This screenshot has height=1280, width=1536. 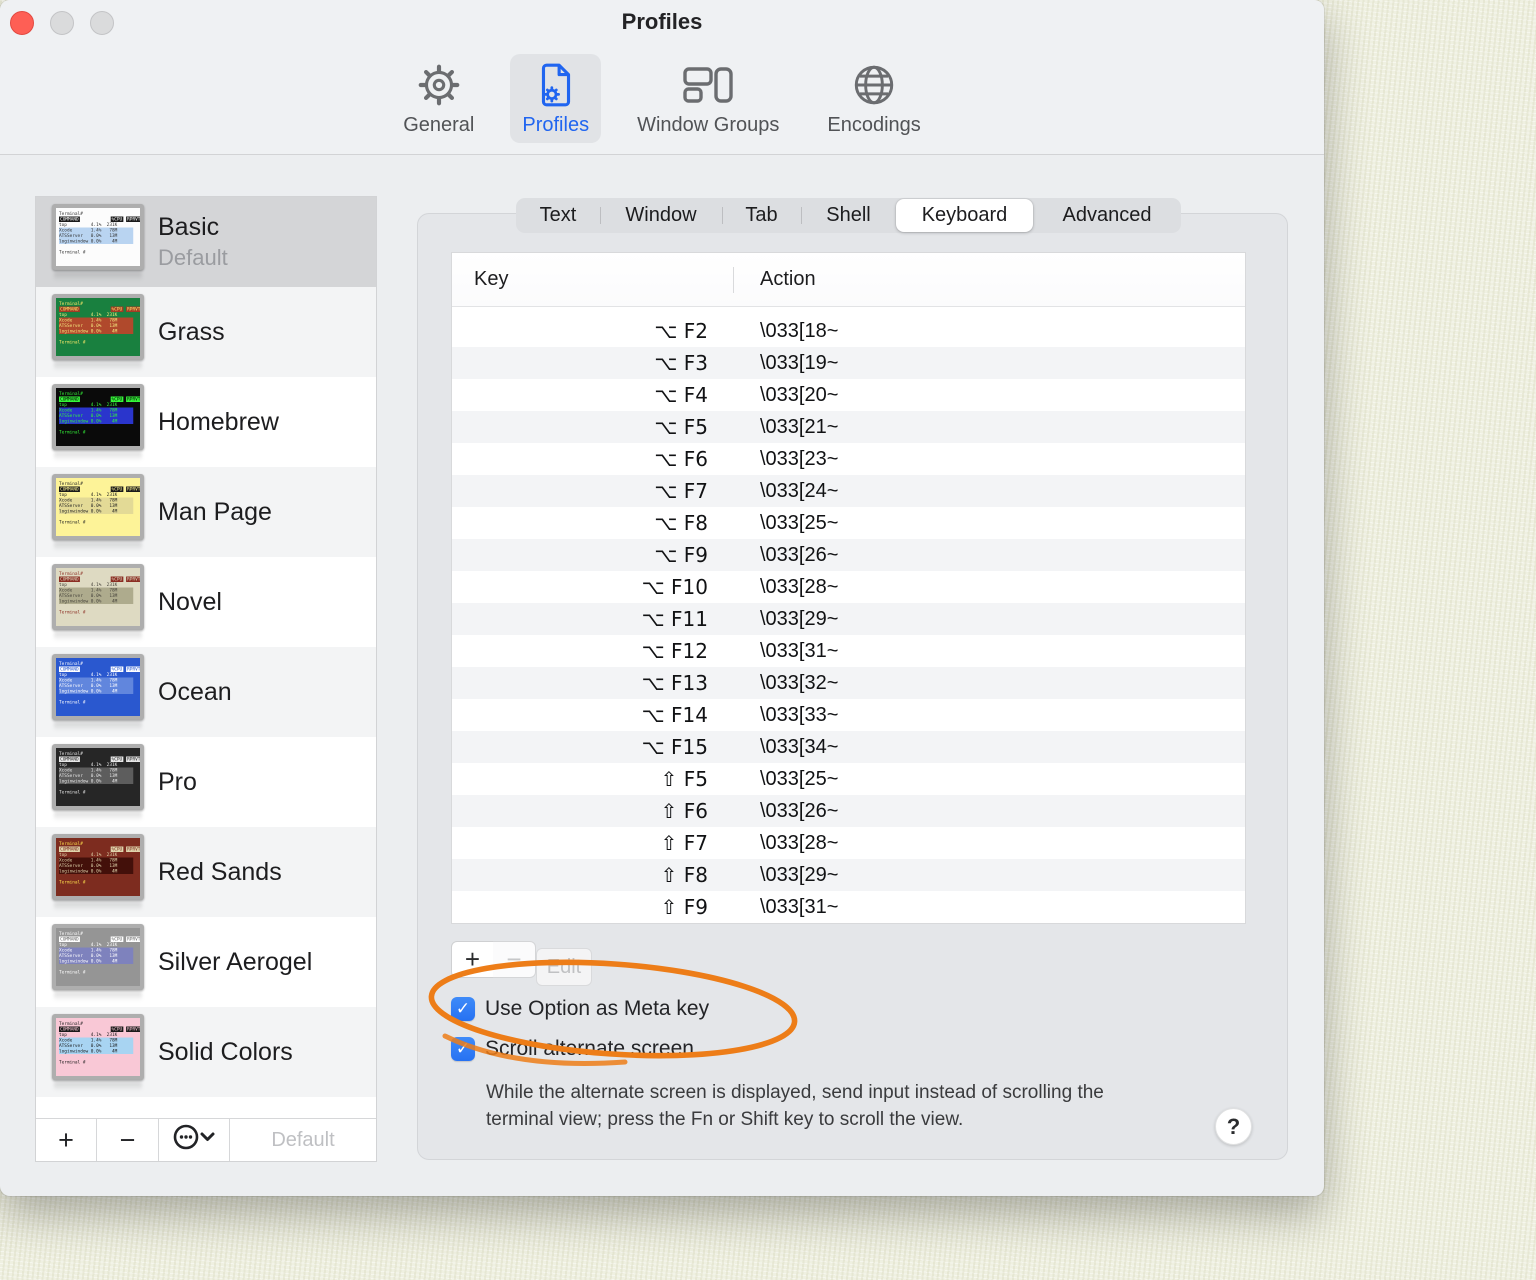 What do you see at coordinates (848, 427) in the screenshot?
I see `table-row: ⌥ F5 \033[21~` at bounding box center [848, 427].